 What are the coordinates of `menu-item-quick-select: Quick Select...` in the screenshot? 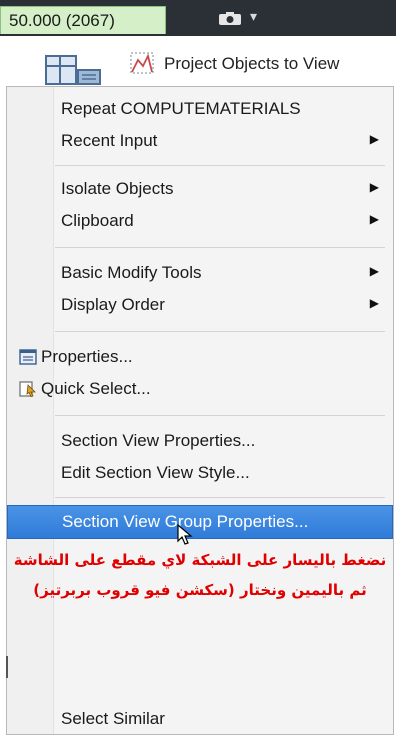 It's located at (200, 389).